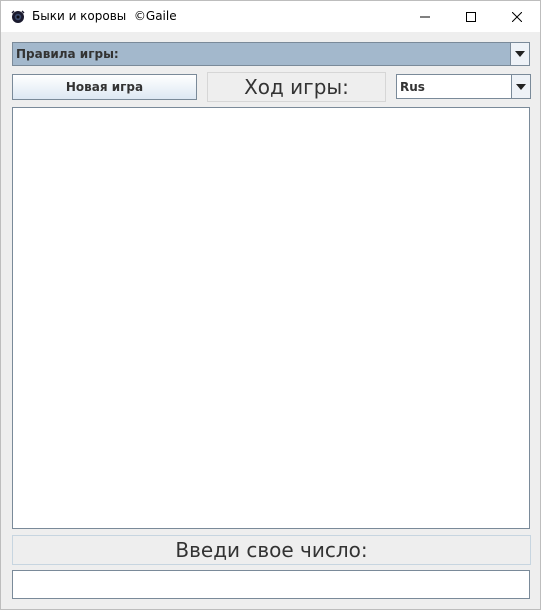 The width and height of the screenshot is (541, 610). I want to click on language-dropdown-arrow, so click(520, 86).